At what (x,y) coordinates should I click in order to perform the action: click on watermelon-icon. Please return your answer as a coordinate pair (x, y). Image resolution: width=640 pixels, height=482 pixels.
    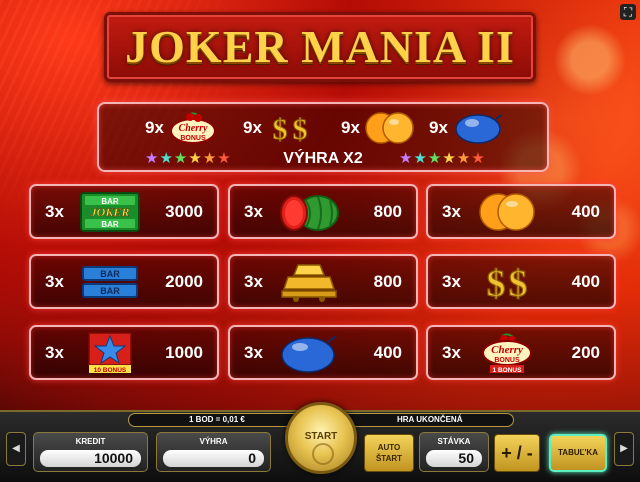
    Looking at the image, I should click on (309, 213).